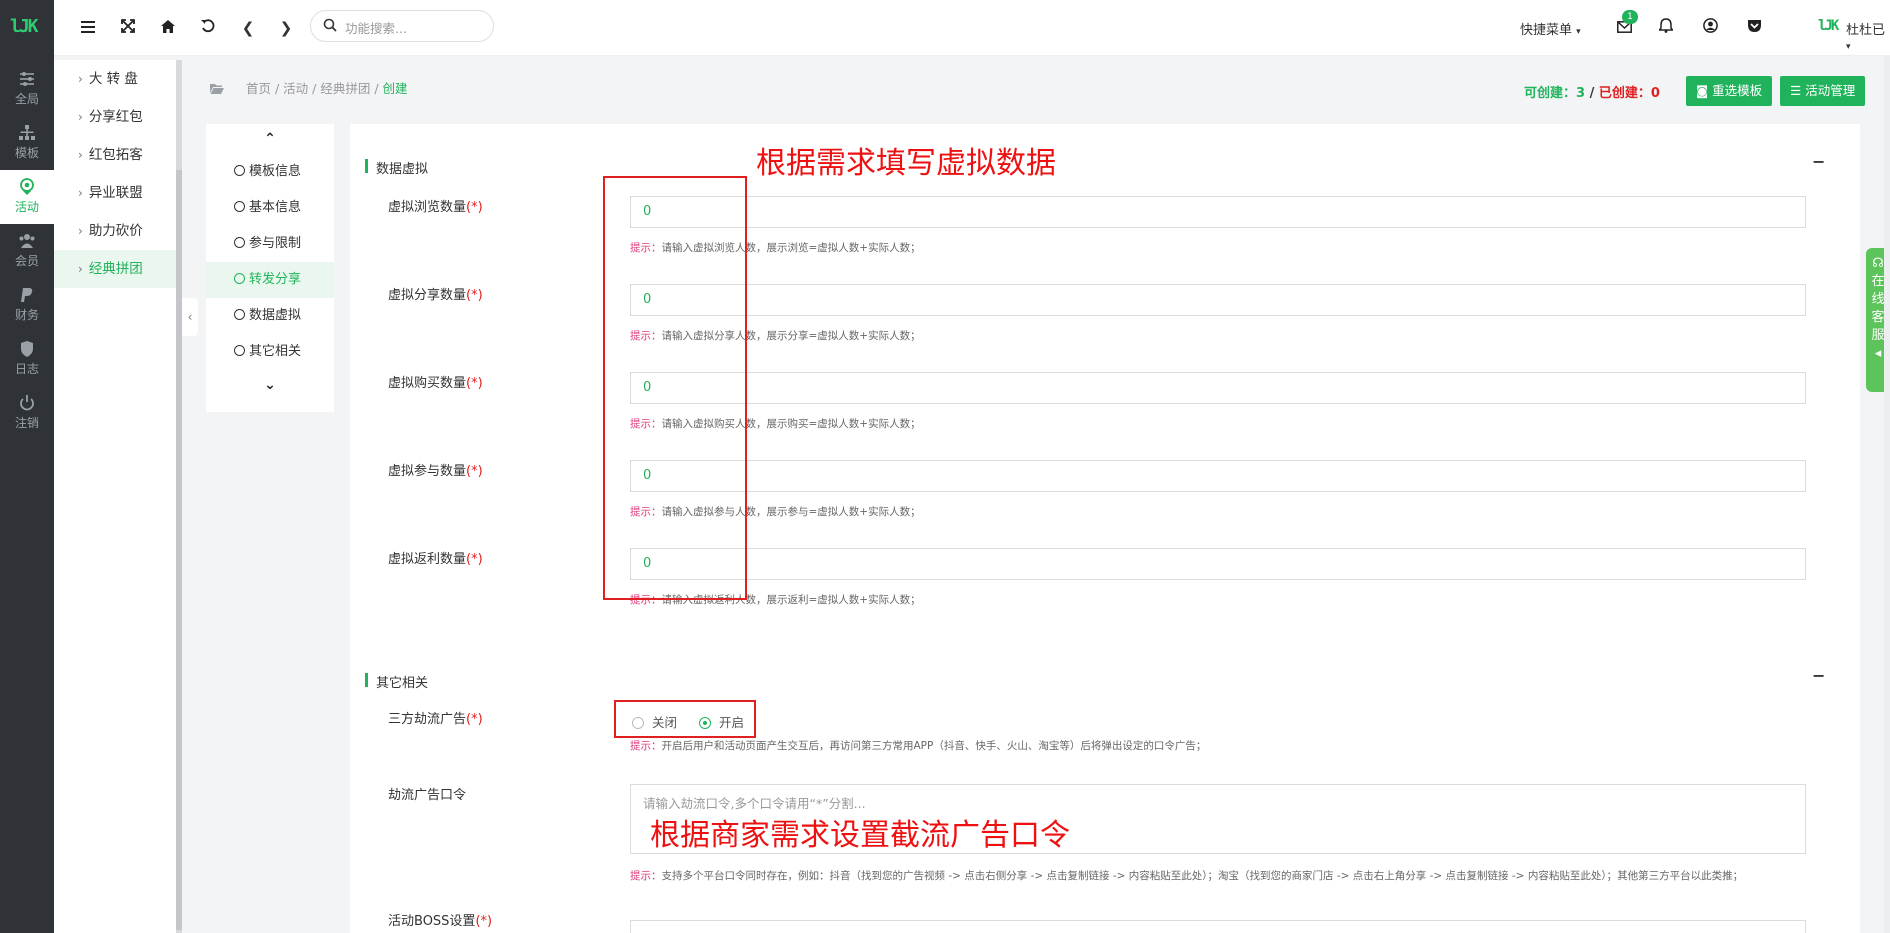 Image resolution: width=1890 pixels, height=933 pixels. I want to click on scrollbar-thumb, so click(179, 550).